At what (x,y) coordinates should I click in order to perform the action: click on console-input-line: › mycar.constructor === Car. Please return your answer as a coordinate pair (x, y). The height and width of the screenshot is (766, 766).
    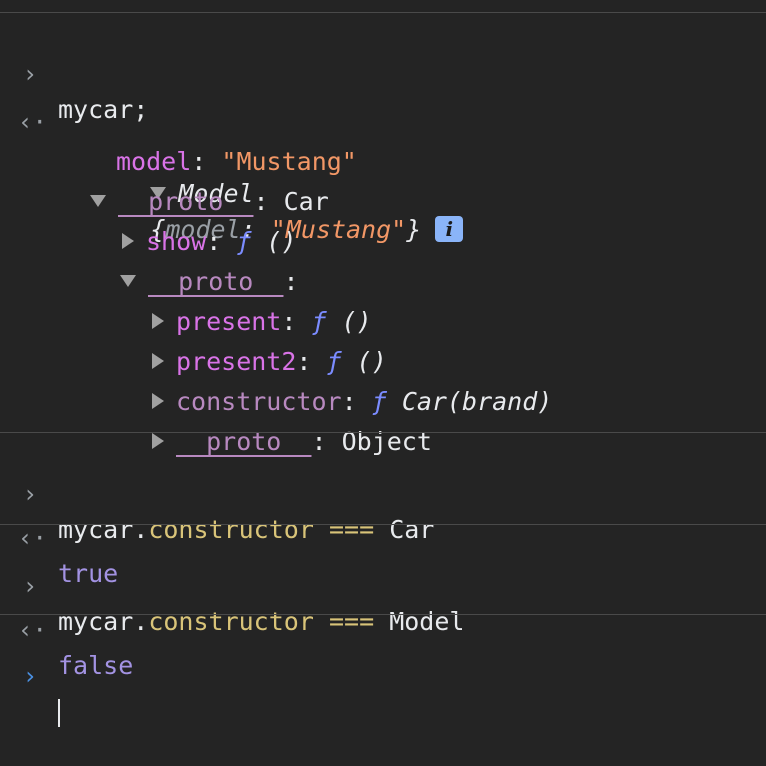
    Looking at the image, I should click on (217, 492).